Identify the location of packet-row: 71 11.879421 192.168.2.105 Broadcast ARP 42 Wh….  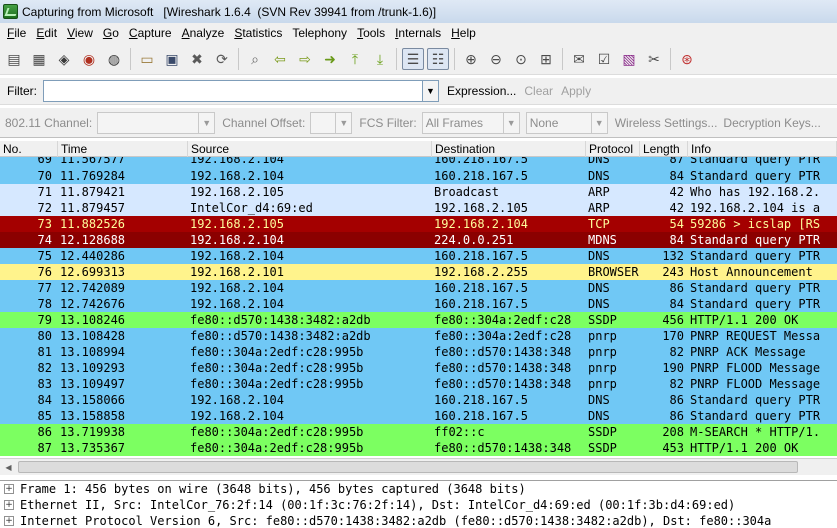
(418, 192).